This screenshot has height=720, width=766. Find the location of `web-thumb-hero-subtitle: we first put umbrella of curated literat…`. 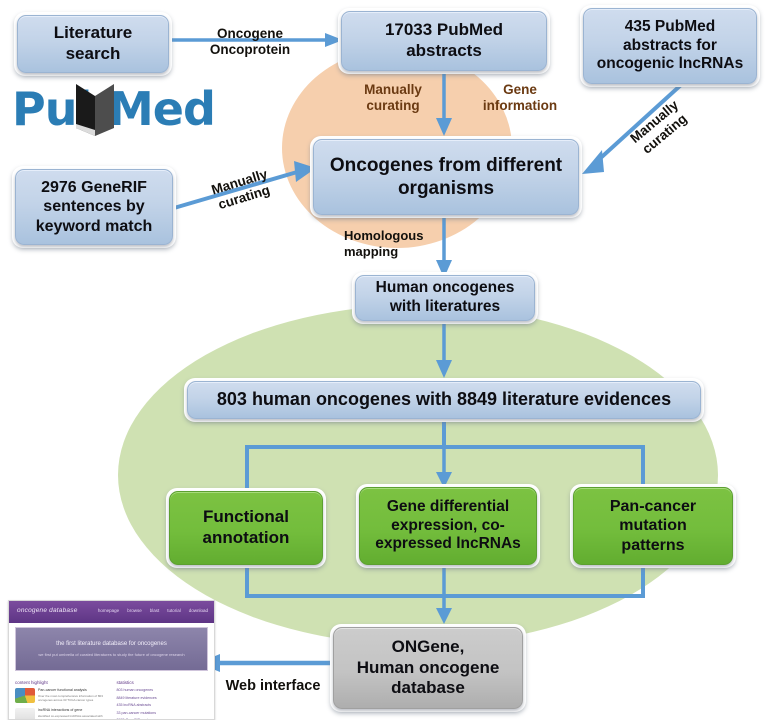

web-thumb-hero-subtitle: we first put umbrella of curated literat… is located at coordinates (111, 654).